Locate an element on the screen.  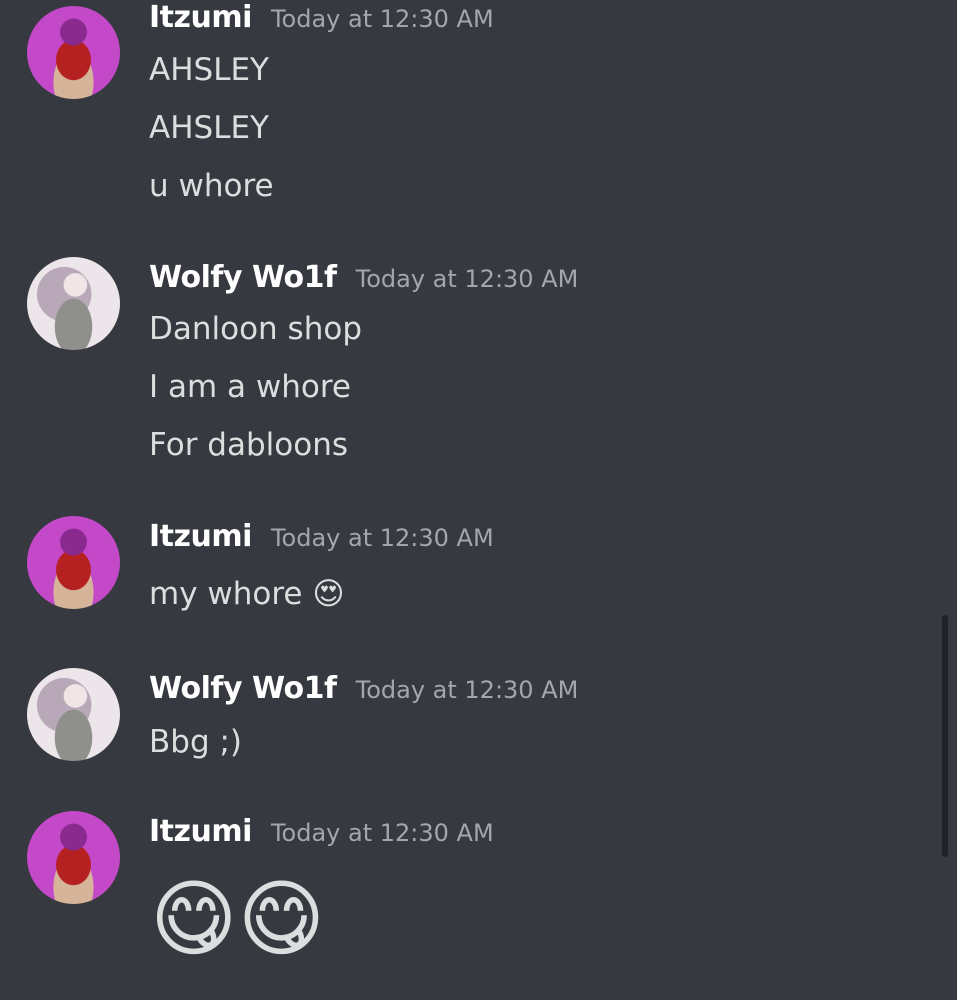
message-text: u whore is located at coordinates (211, 186).